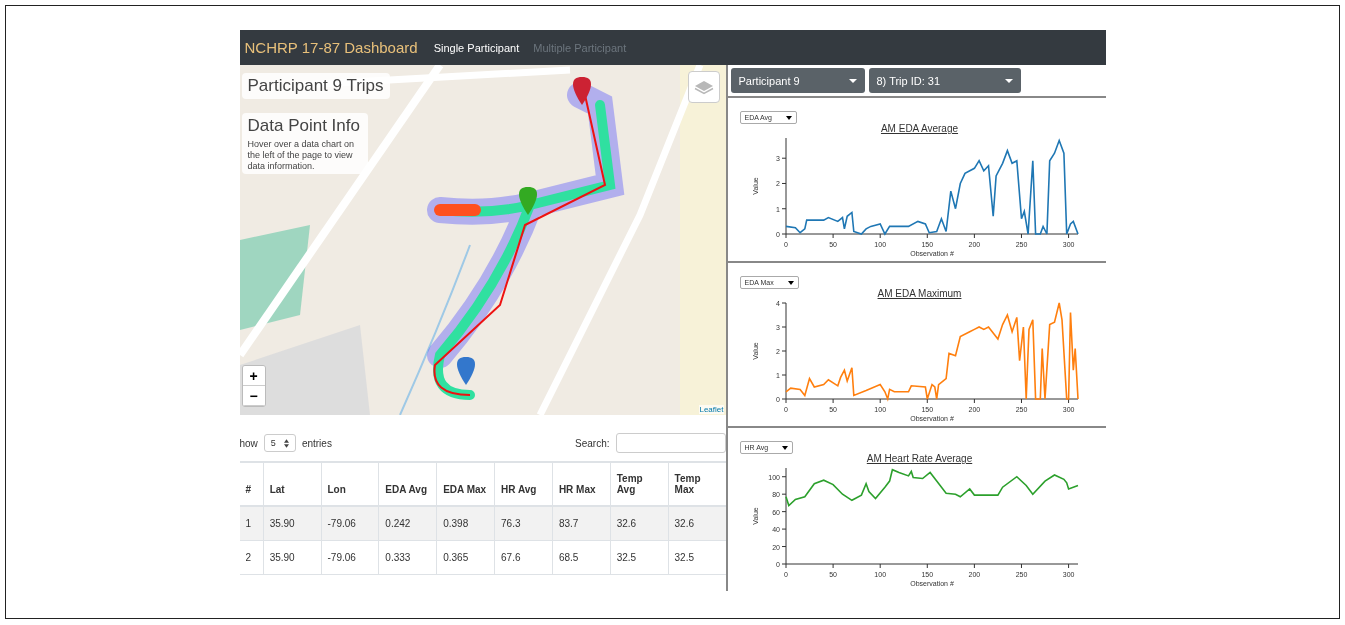 The height and width of the screenshot is (625, 1345). I want to click on map-title: Participant 9 Trips, so click(315, 86).